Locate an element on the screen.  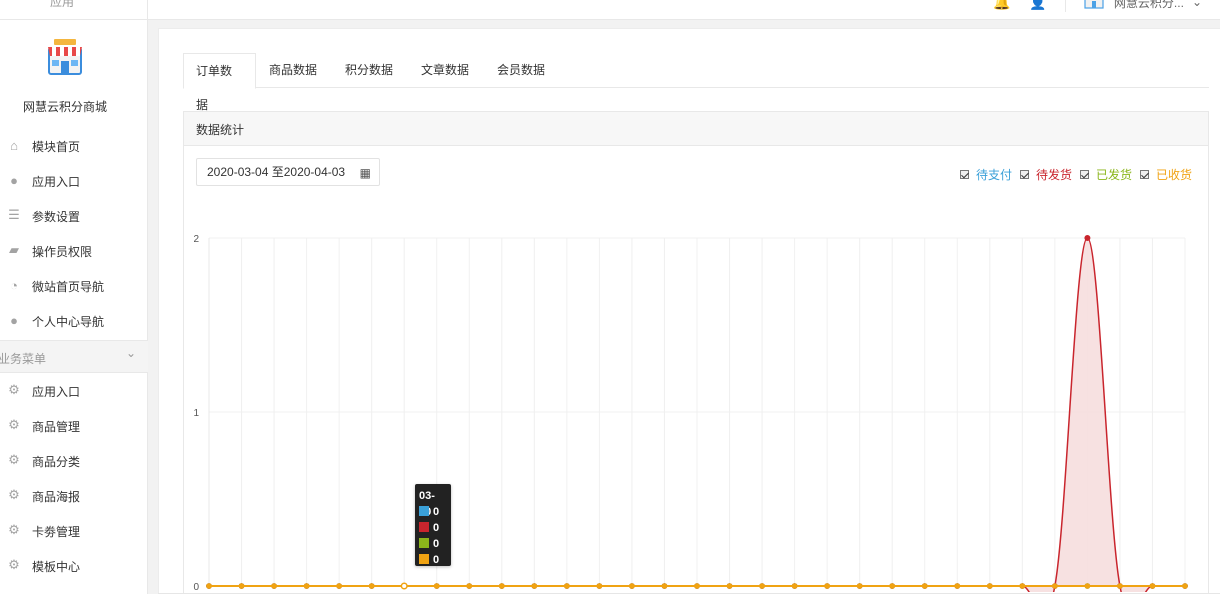
section-title: 业务菜单 is located at coordinates (23, 359).